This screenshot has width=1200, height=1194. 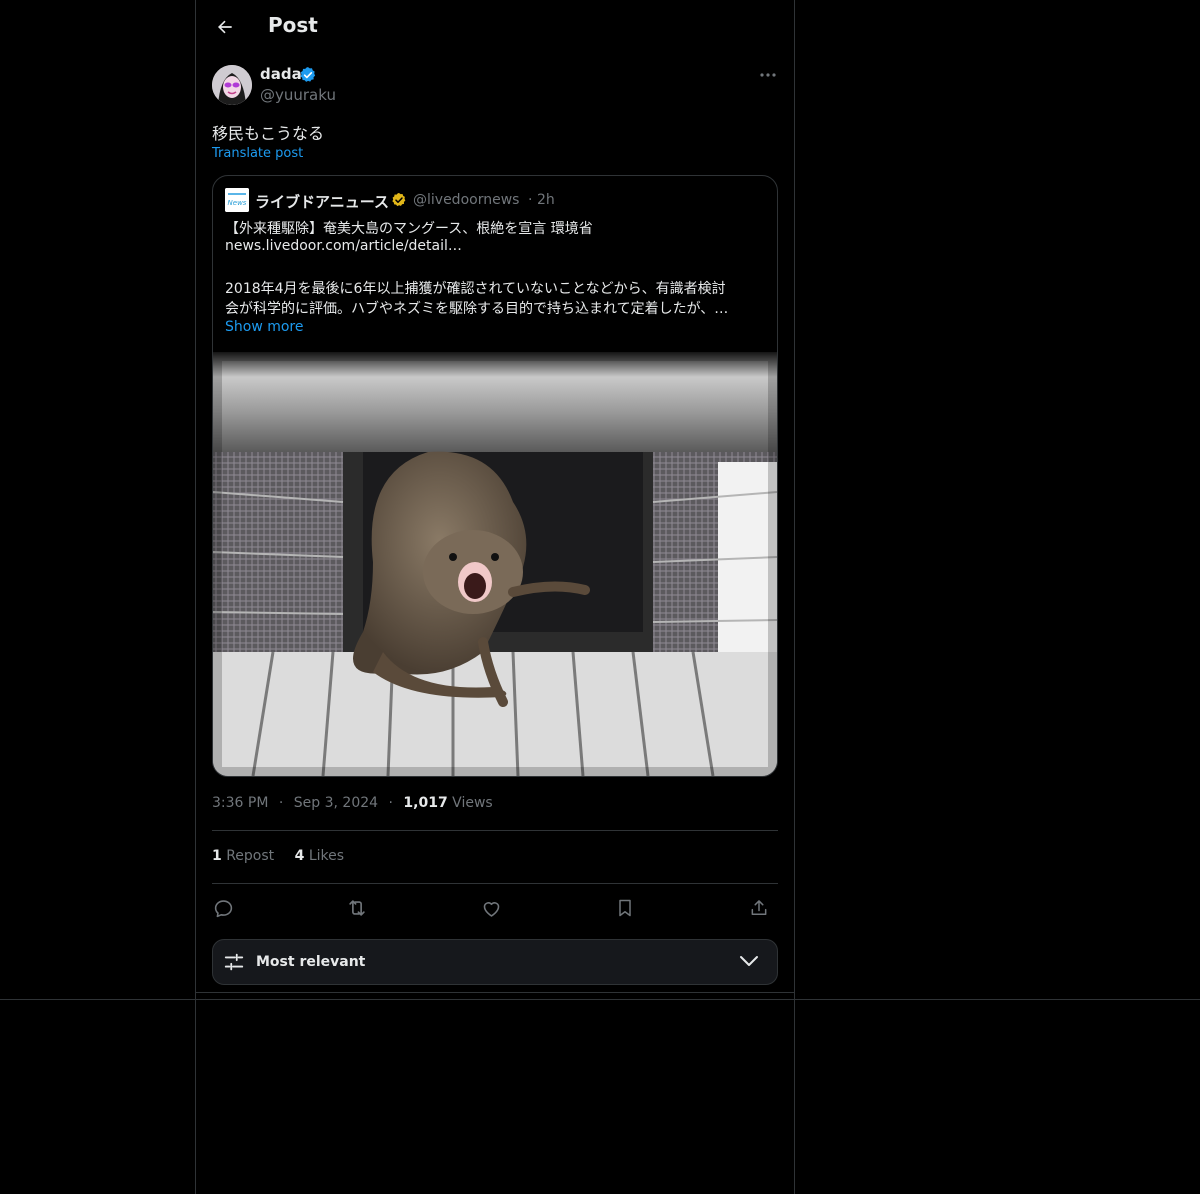 What do you see at coordinates (311, 962) in the screenshot?
I see `sort-label: Most relevant` at bounding box center [311, 962].